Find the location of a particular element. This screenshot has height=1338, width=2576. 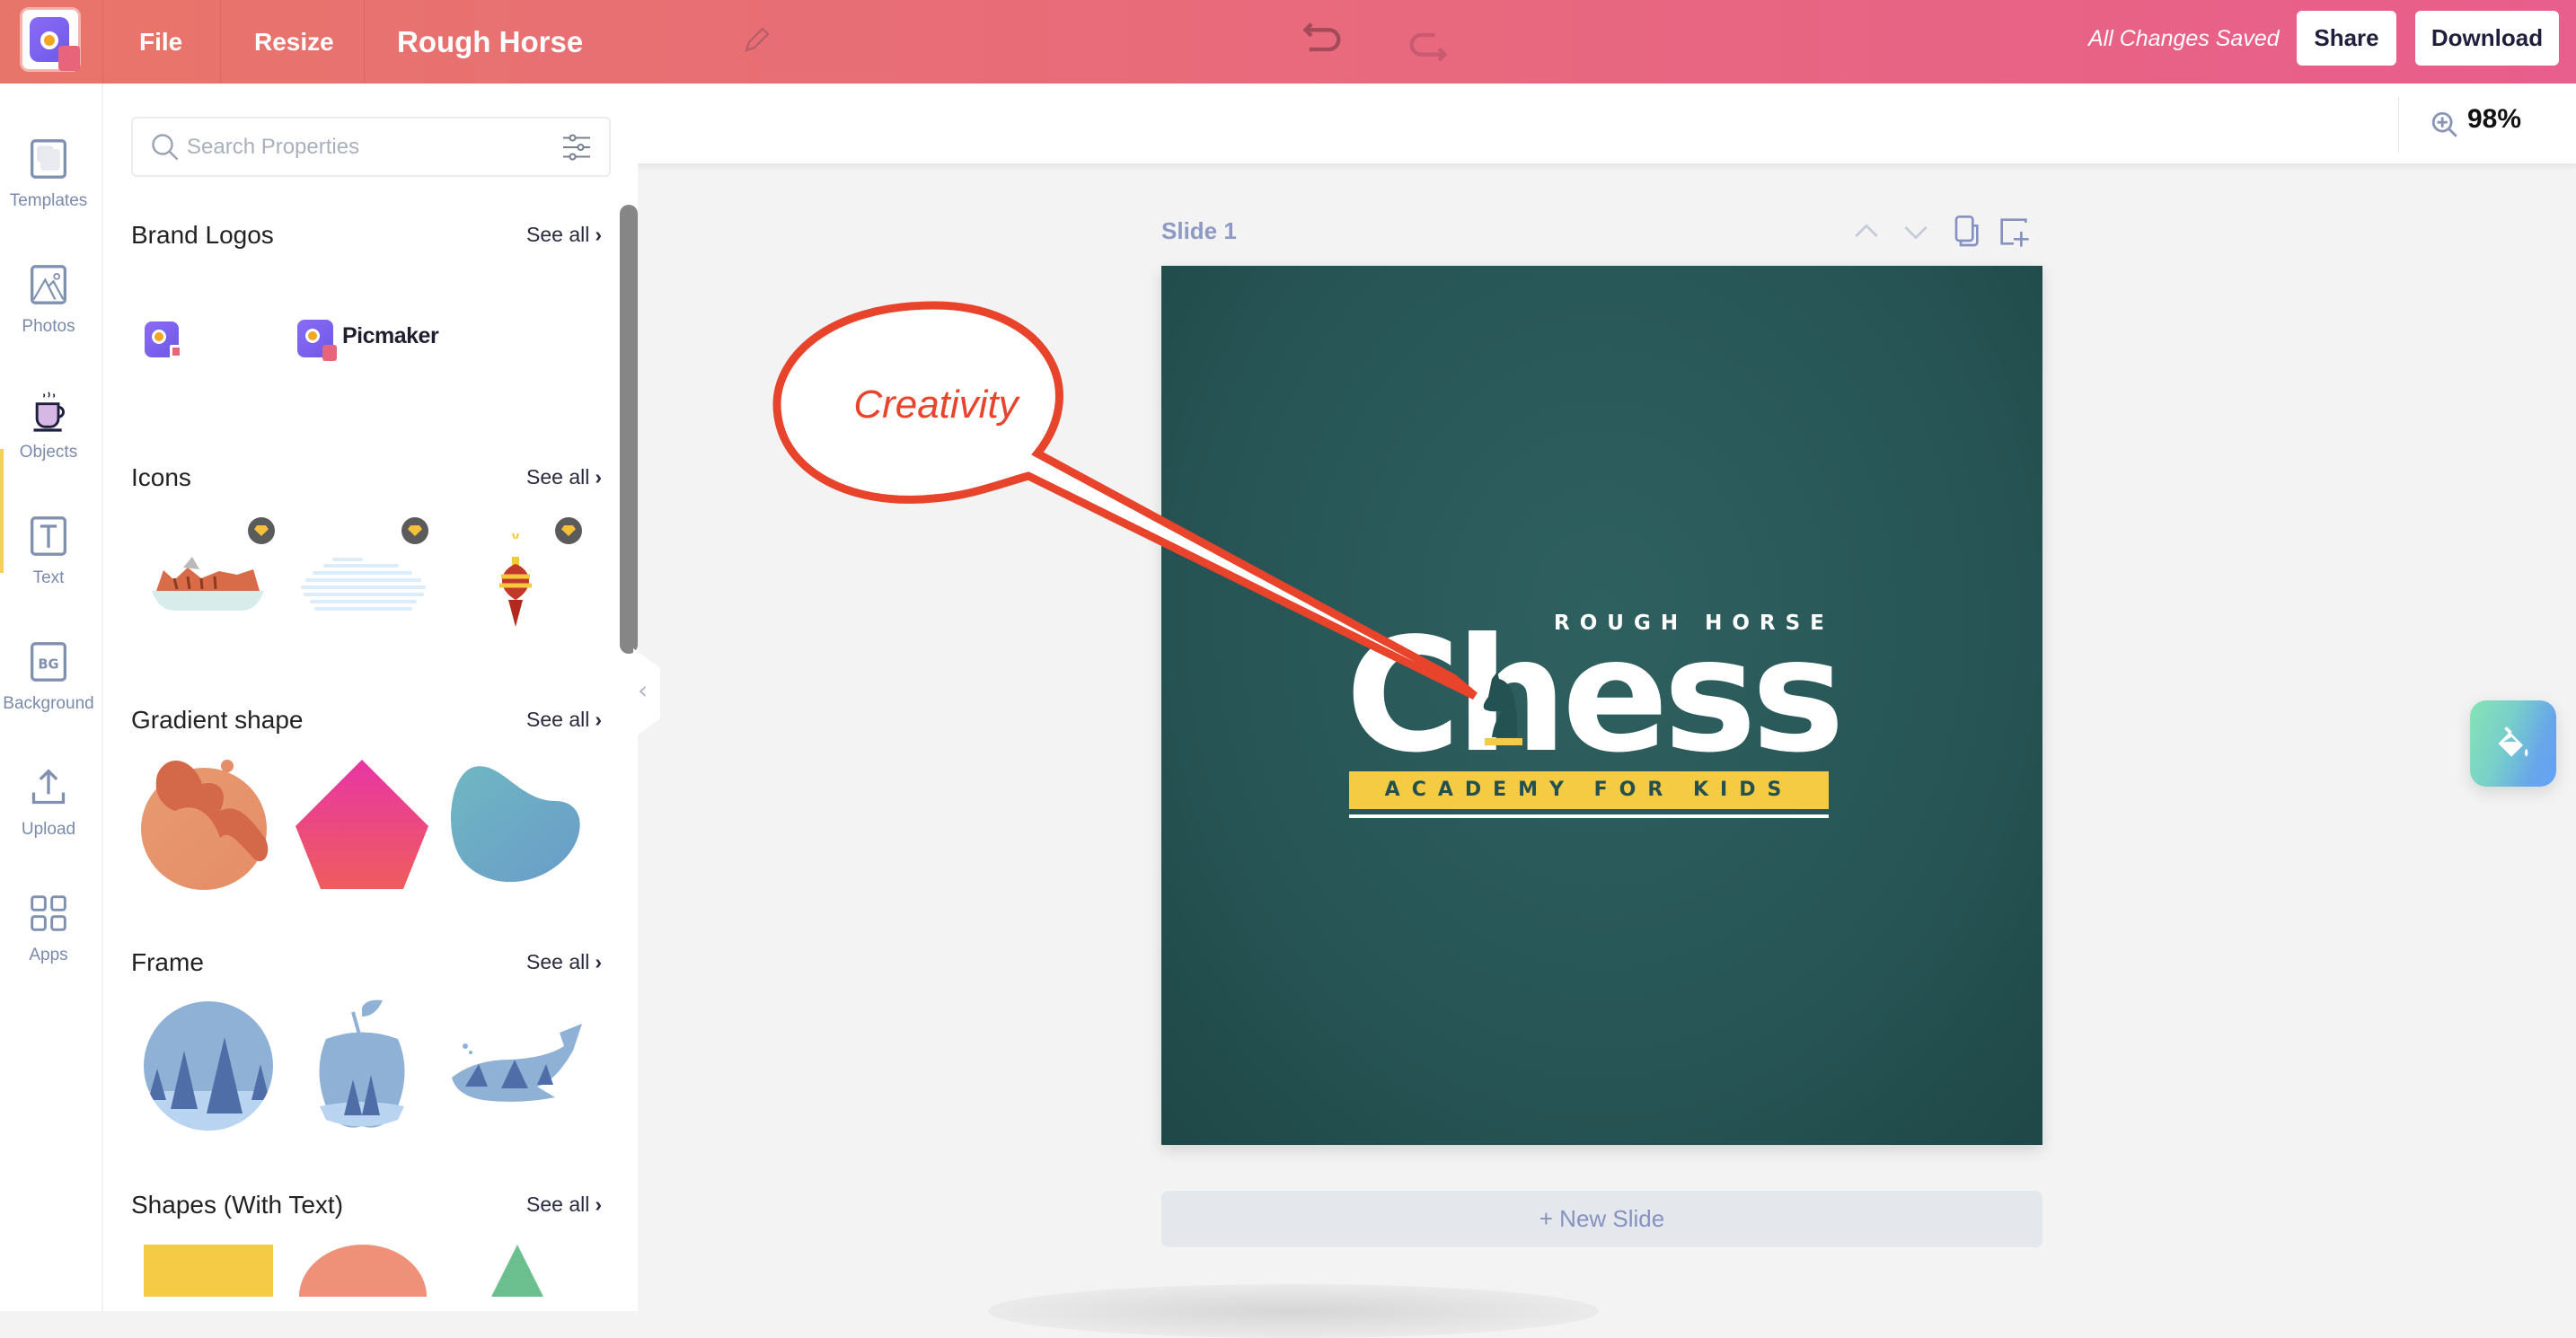

app-logo is located at coordinates (50, 39).